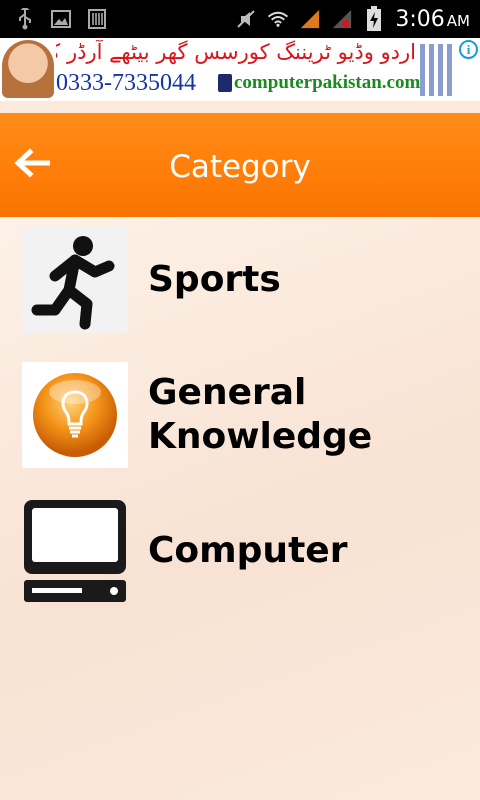  I want to click on ad-website: computerpakistan.com, so click(327, 82).